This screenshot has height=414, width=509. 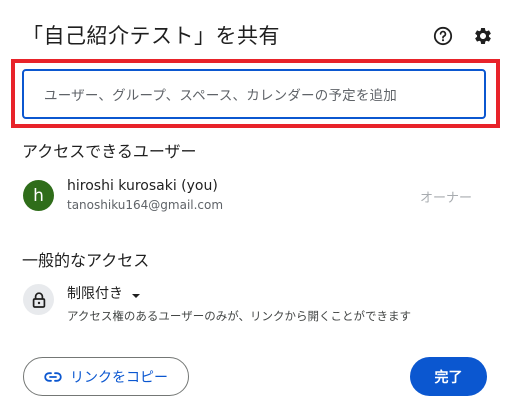 What do you see at coordinates (38, 299) in the screenshot?
I see `lock-icon` at bounding box center [38, 299].